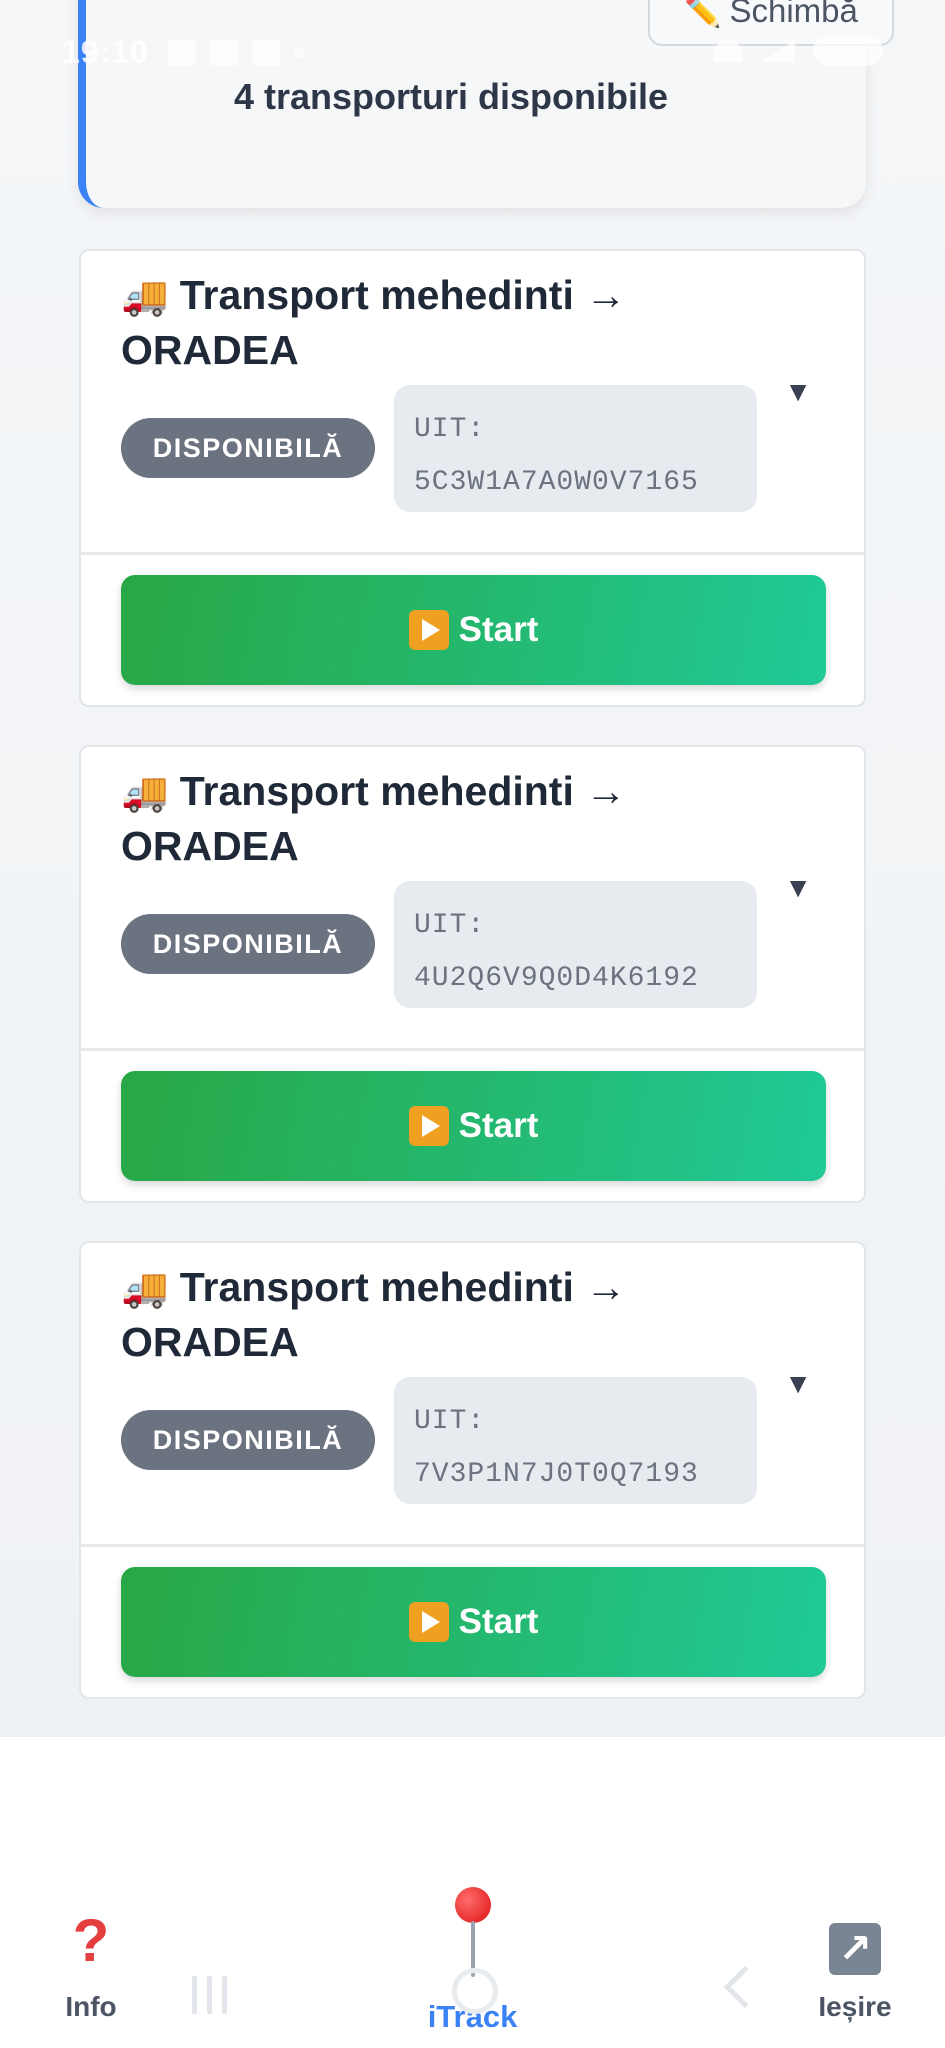 The width and height of the screenshot is (945, 2048). I want to click on exit-icon-wrap: ↗, so click(855, 1935).